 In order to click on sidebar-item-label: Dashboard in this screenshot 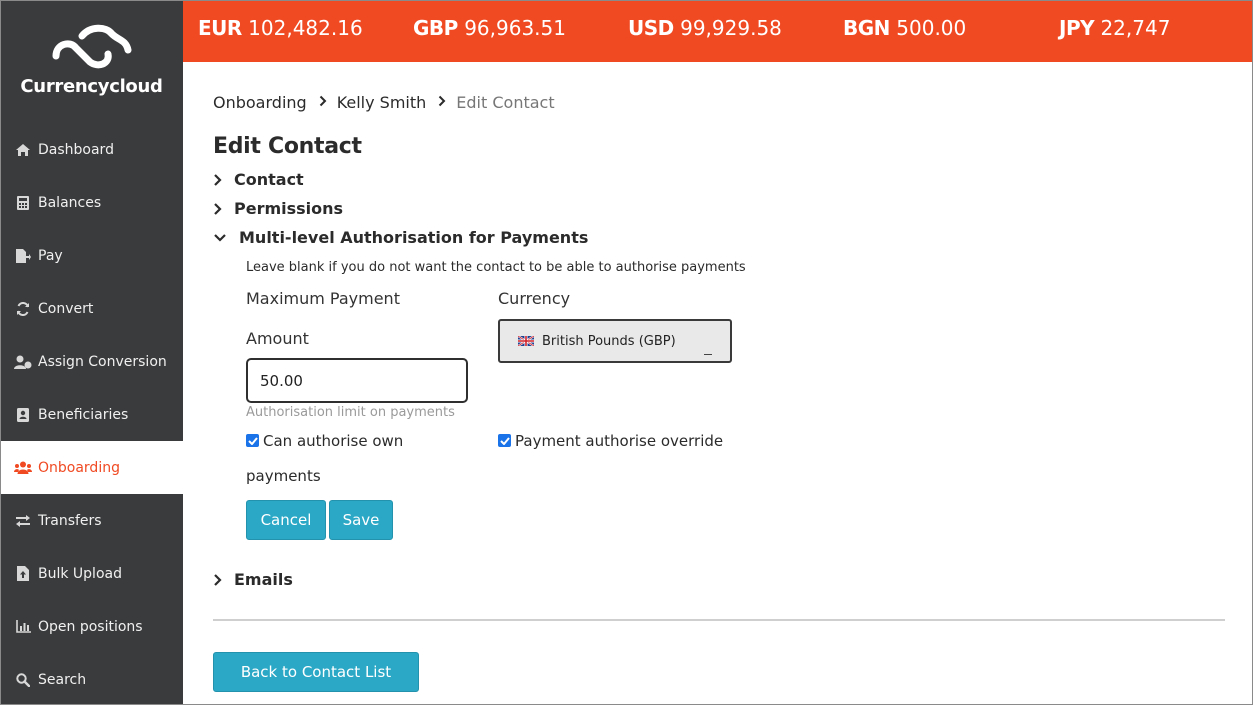, I will do `click(76, 149)`.